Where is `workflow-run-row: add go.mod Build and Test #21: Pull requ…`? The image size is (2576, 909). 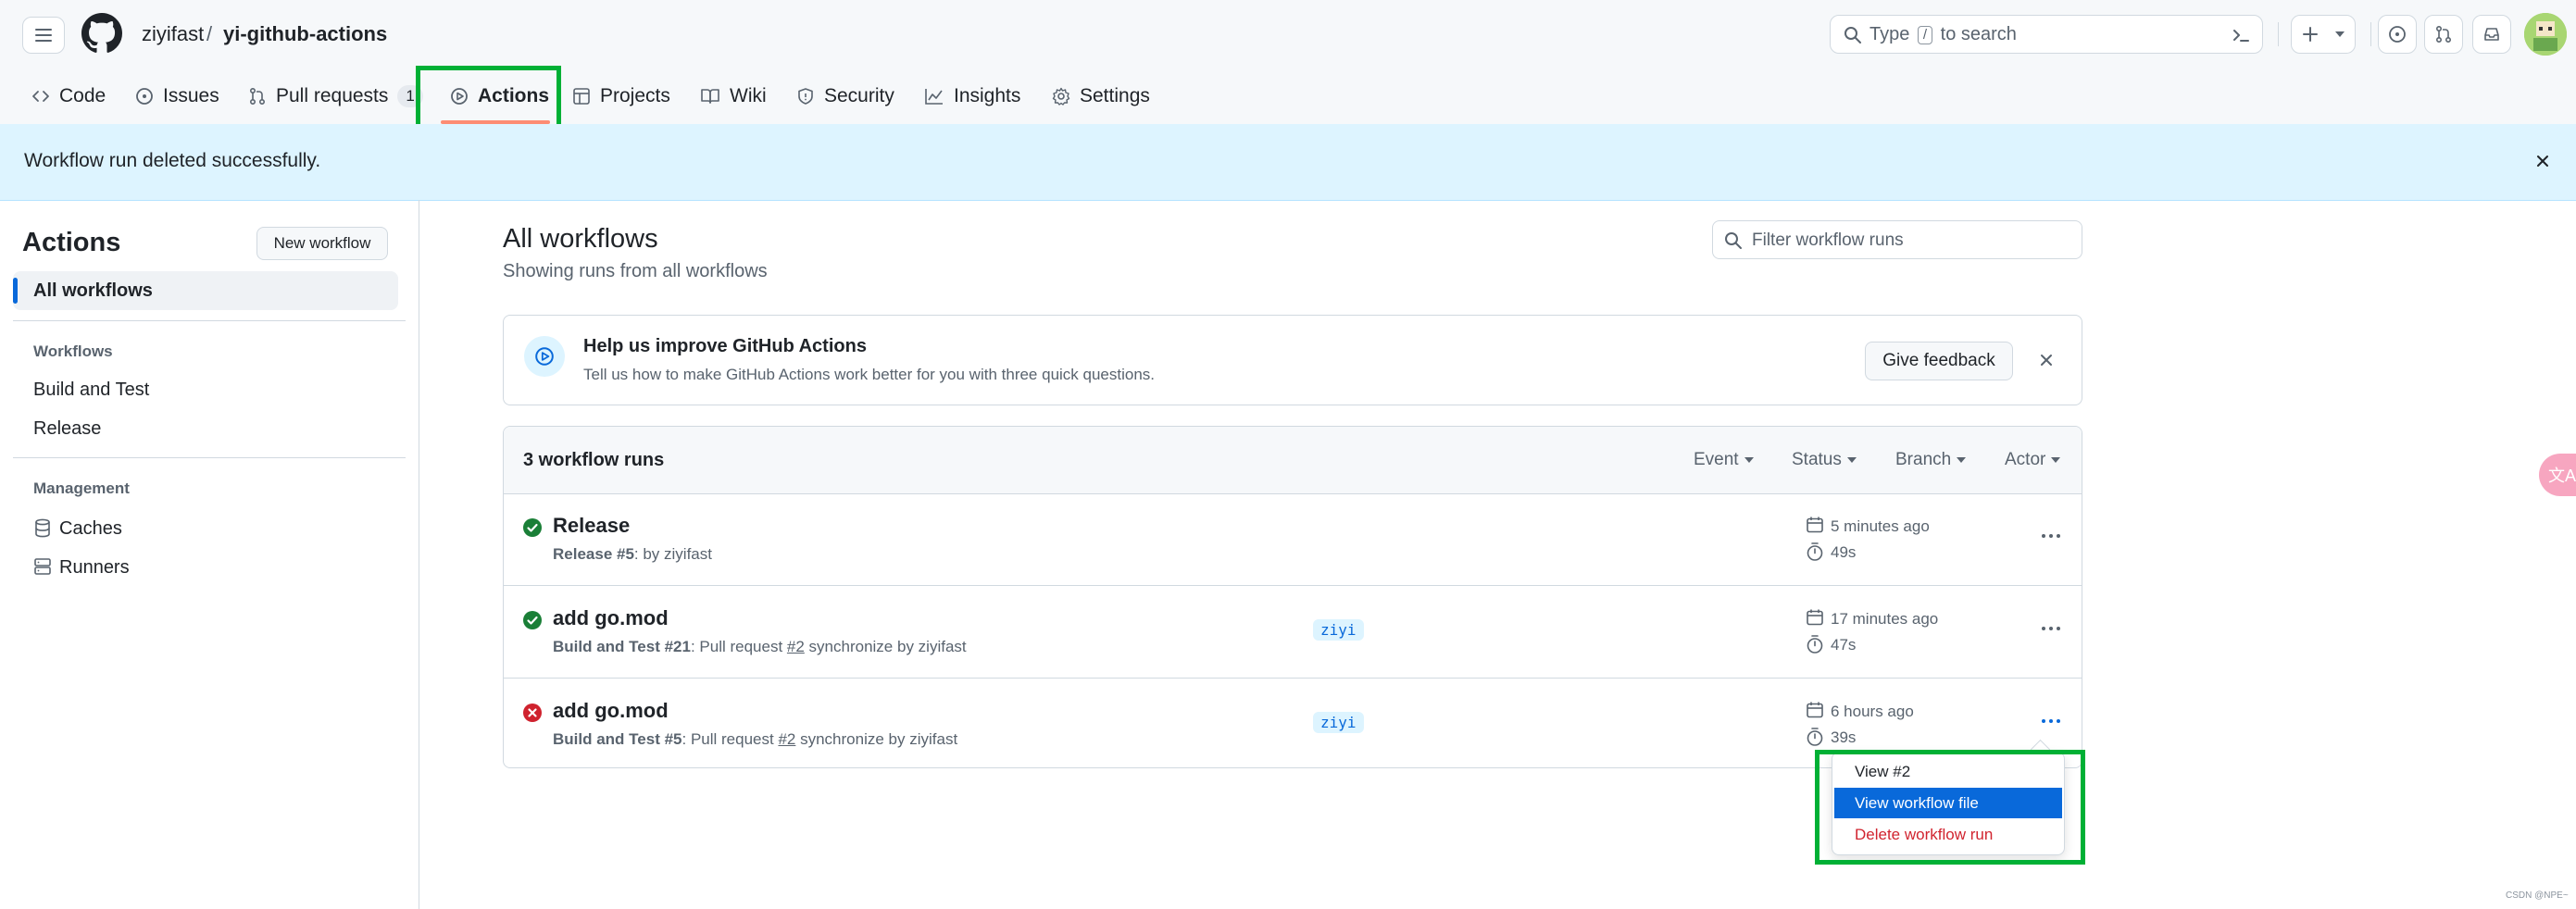 workflow-run-row: add go.mod Build and Test #21: Pull requ… is located at coordinates (1293, 632).